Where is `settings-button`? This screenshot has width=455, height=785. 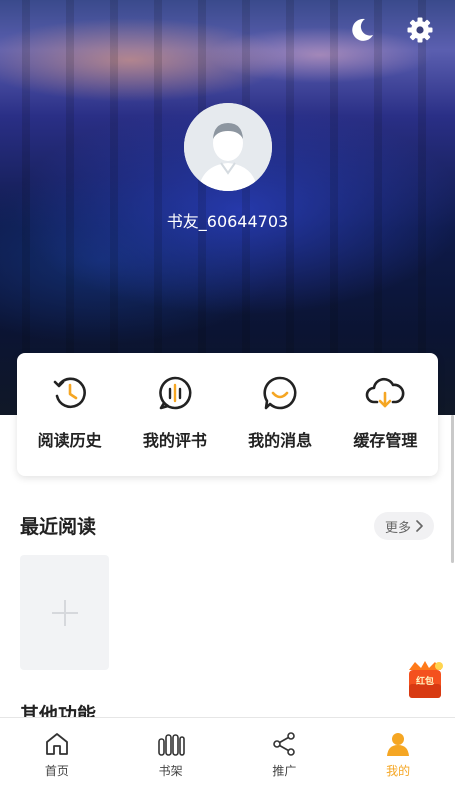
settings-button is located at coordinates (420, 30).